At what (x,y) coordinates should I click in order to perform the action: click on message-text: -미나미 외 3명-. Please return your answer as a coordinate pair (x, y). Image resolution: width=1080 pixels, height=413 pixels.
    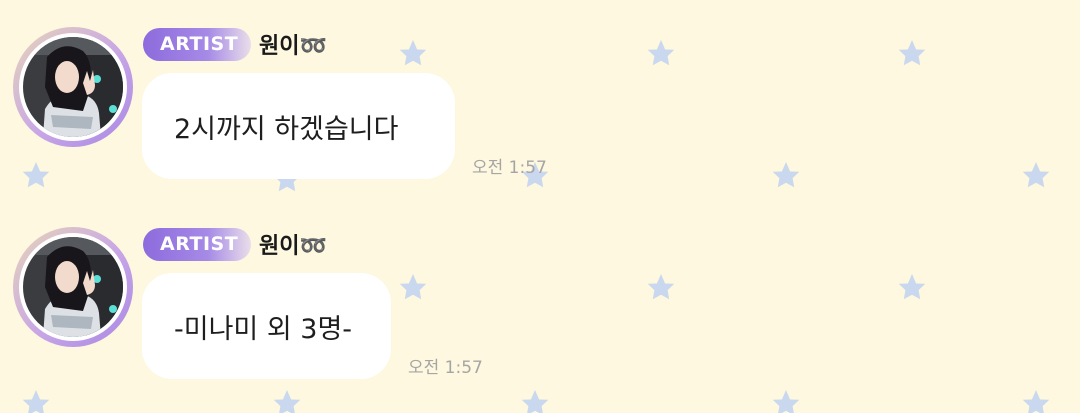
    Looking at the image, I should click on (263, 329).